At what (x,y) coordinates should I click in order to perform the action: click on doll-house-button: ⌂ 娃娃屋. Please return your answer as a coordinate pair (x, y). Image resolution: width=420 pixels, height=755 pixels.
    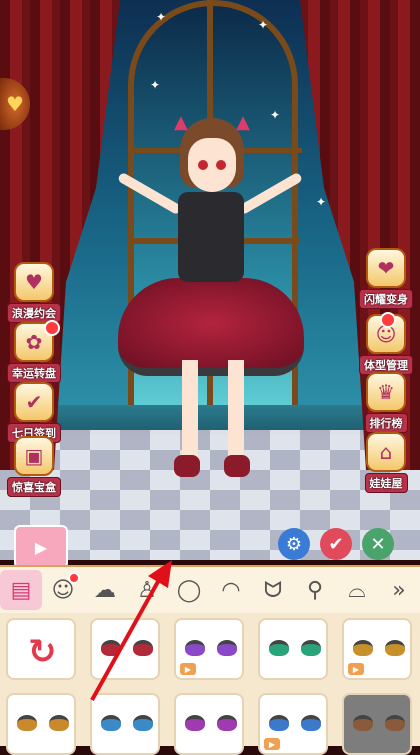
    Looking at the image, I should click on (386, 462).